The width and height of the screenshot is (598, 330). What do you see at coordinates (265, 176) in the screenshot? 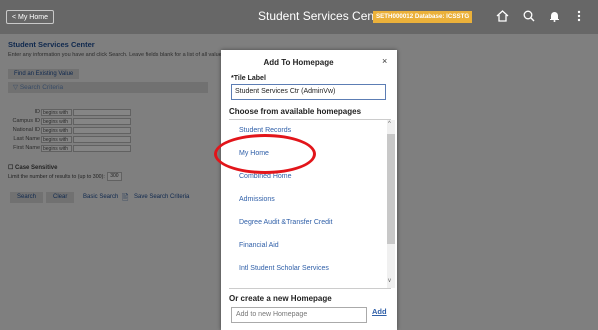
I see `homepage-option-combined-home: Combined Home` at bounding box center [265, 176].